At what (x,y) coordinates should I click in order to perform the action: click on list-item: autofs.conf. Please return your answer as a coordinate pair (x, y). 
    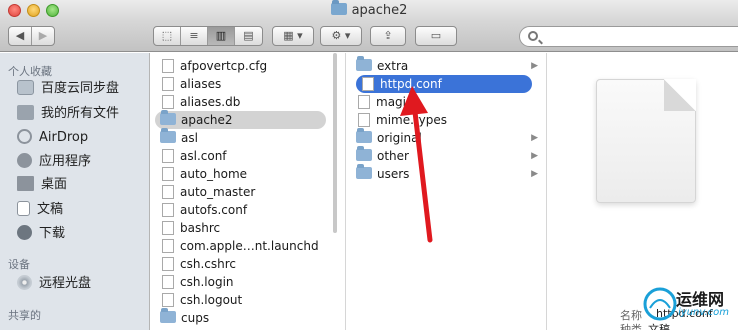
    Looking at the image, I should click on (248, 210).